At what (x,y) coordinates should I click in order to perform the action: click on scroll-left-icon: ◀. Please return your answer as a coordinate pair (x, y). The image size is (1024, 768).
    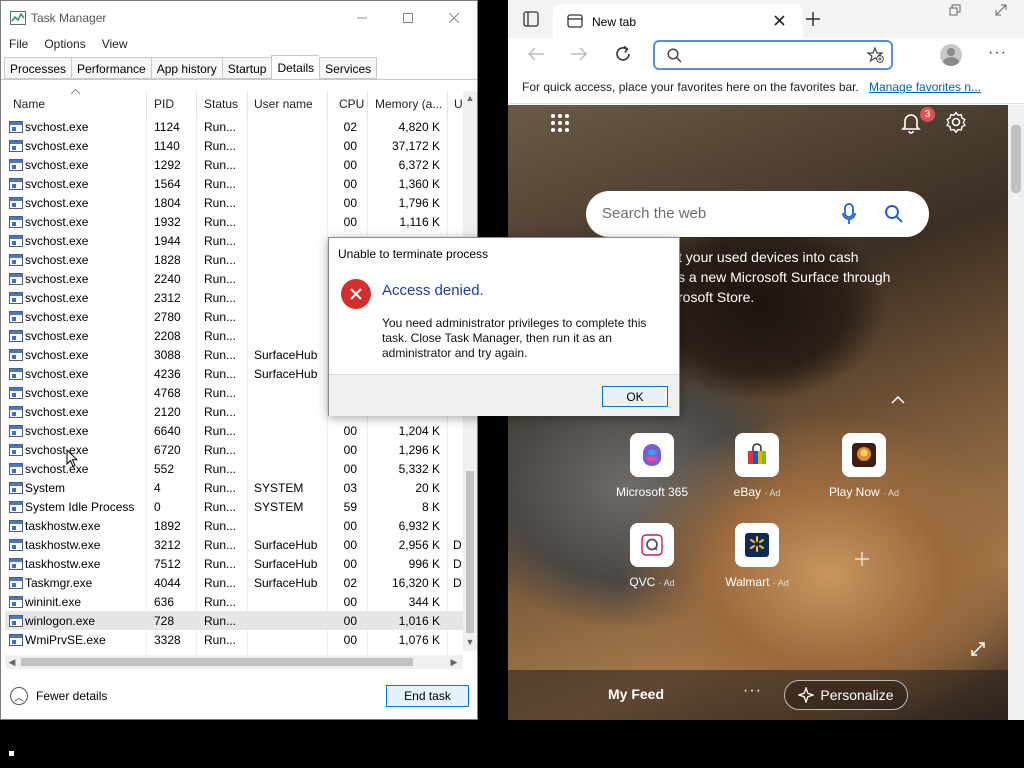
    Looking at the image, I should click on (12, 662).